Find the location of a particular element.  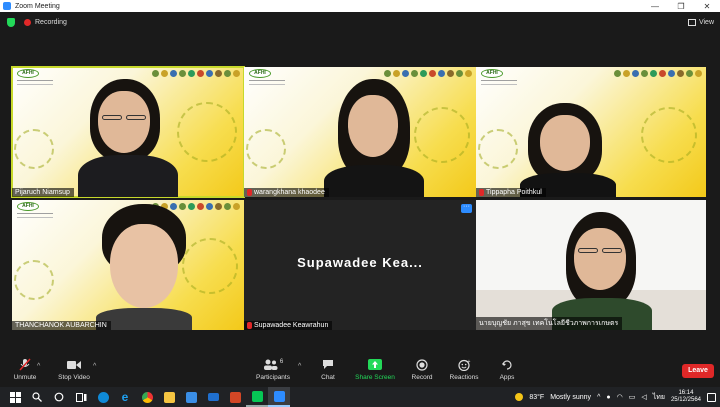

weather-temperature: 83°F is located at coordinates (536, 397).